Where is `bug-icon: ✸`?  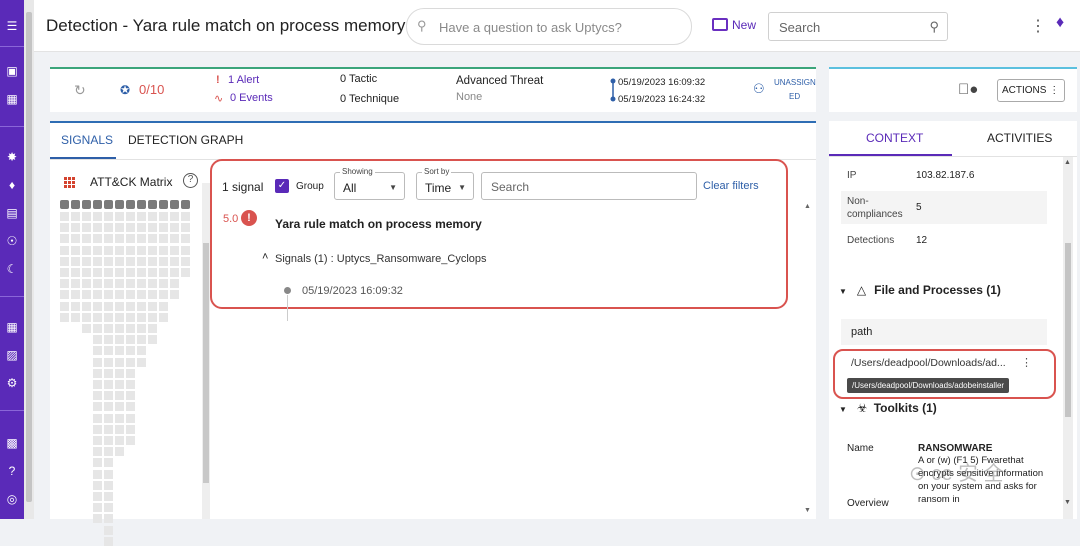
bug-icon: ✸ is located at coordinates (12, 157).